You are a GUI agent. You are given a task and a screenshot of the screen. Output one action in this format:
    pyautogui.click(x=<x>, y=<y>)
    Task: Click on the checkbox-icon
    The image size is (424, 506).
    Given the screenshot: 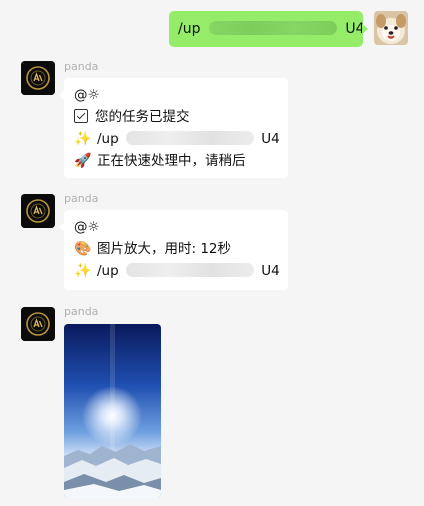 What is the action you would take?
    pyautogui.click(x=81, y=116)
    